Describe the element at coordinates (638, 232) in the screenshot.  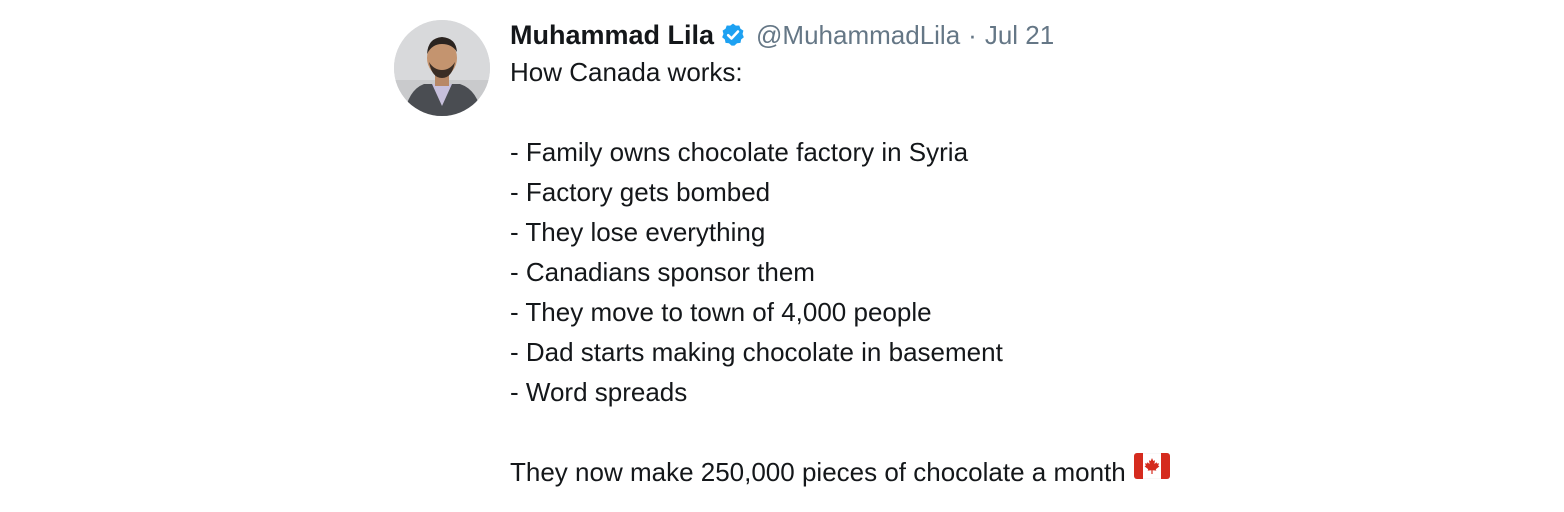
I see `bullet-line: - They lose everything` at that location.